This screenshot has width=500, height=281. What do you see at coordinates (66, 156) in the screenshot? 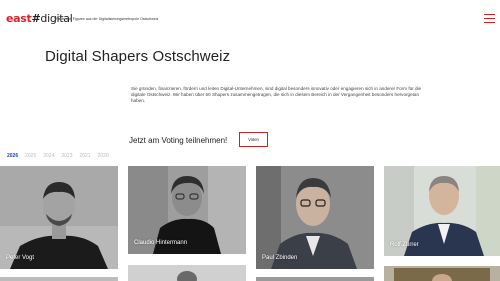
I see `year-tab-2023: 2023` at bounding box center [66, 156].